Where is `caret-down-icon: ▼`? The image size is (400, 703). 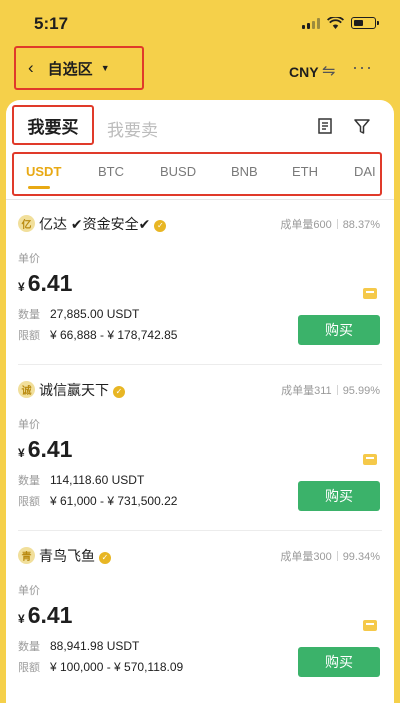 caret-down-icon: ▼ is located at coordinates (105, 68).